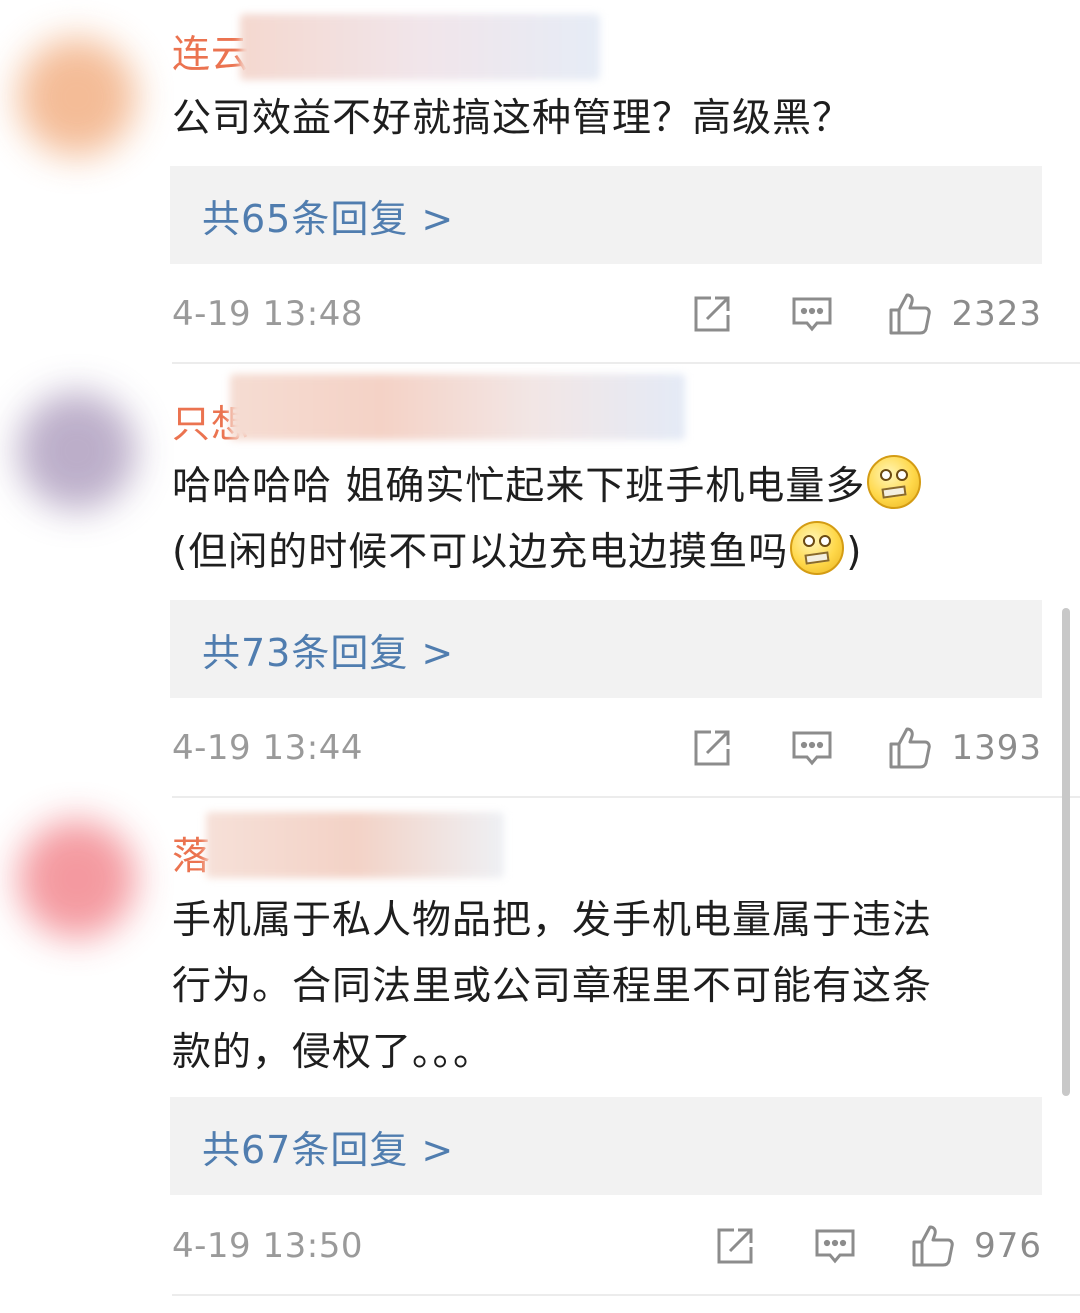 Image resolution: width=1080 pixels, height=1313 pixels. I want to click on like-button: 1393, so click(964, 748).